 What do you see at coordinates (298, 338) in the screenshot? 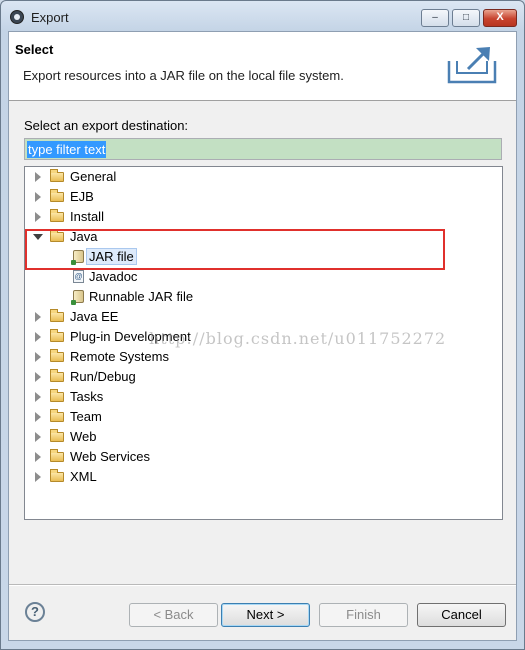
I see `watermark-text: http://blog.csdn.net/u011752272` at bounding box center [298, 338].